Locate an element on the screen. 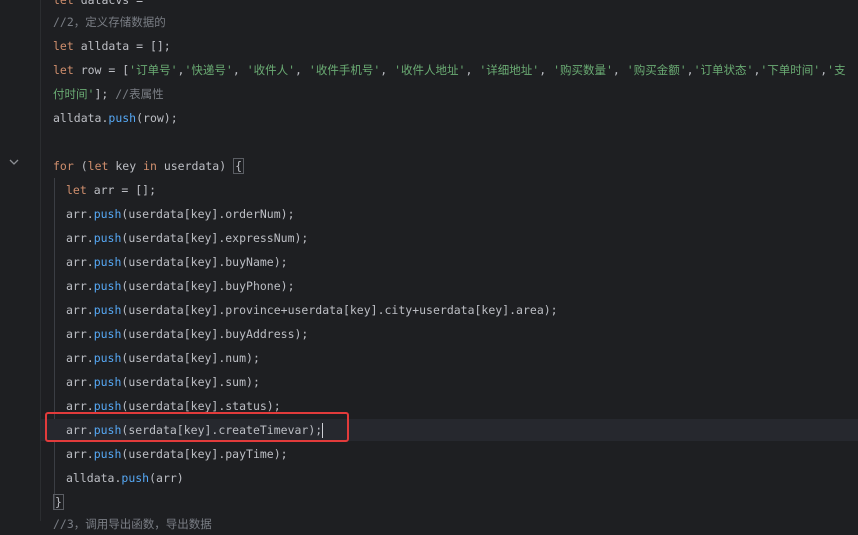 The width and height of the screenshot is (858, 535). code-line-text: arr.push(userdata[key].payTime); is located at coordinates (177, 454).